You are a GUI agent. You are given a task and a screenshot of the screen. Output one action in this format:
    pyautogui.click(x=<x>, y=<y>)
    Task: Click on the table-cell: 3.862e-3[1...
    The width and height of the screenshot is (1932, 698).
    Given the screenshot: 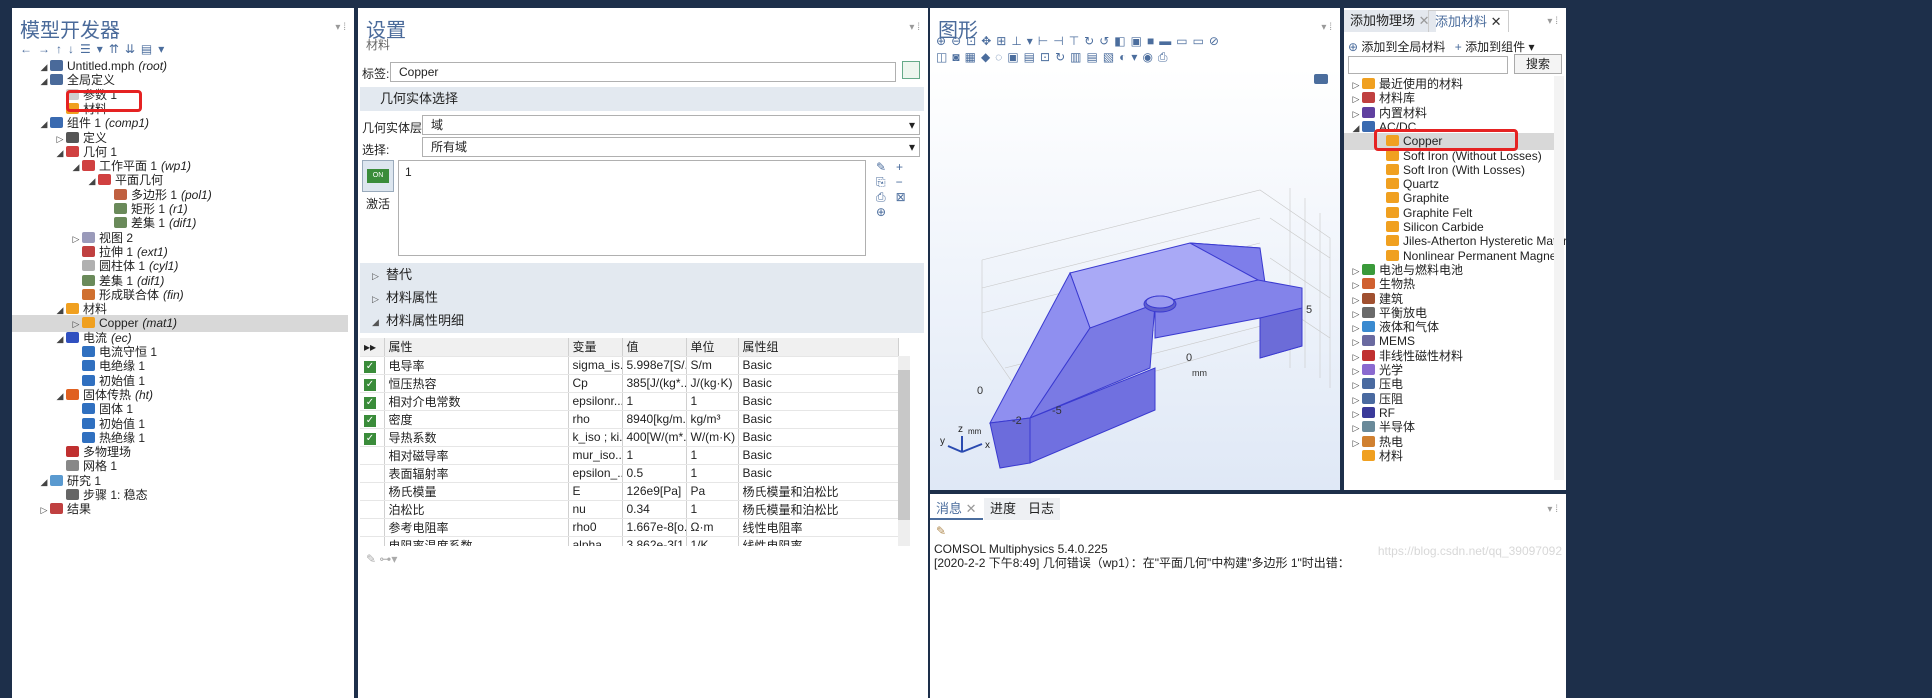 What is the action you would take?
    pyautogui.click(x=654, y=541)
    